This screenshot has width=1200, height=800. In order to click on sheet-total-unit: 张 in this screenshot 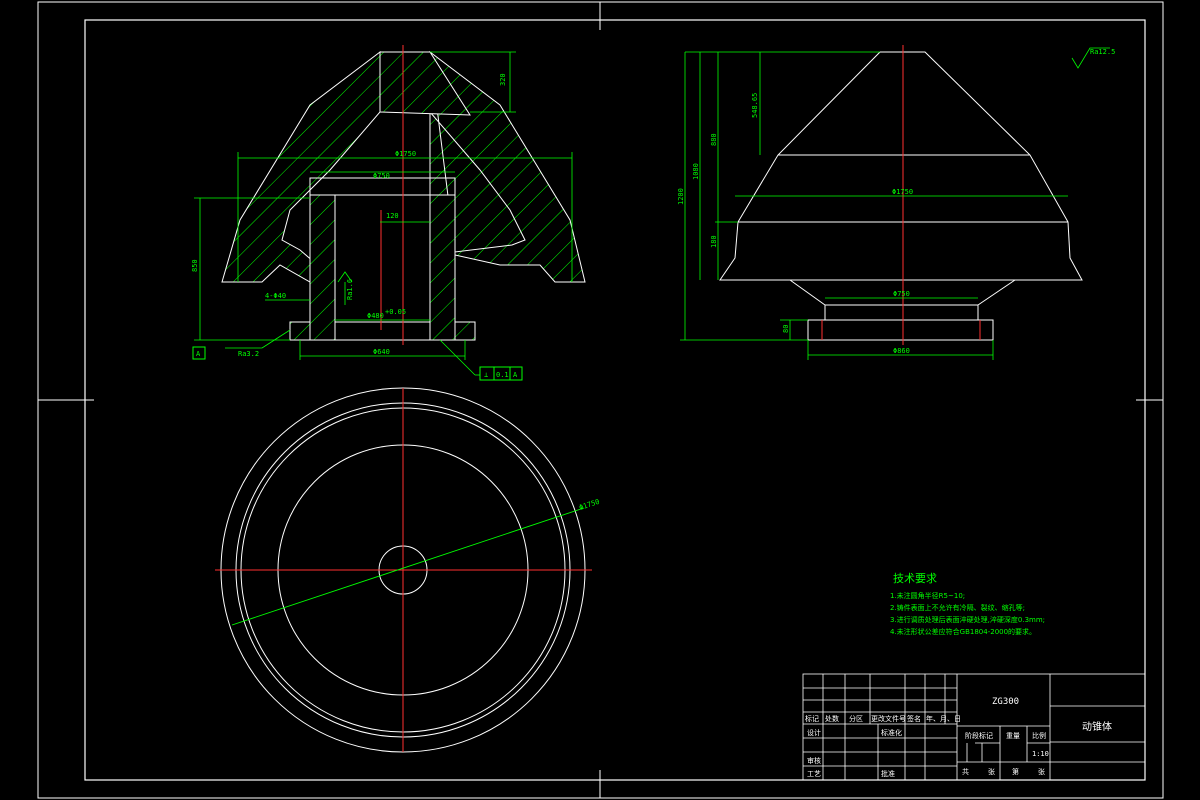, I will do `click(991, 771)`.